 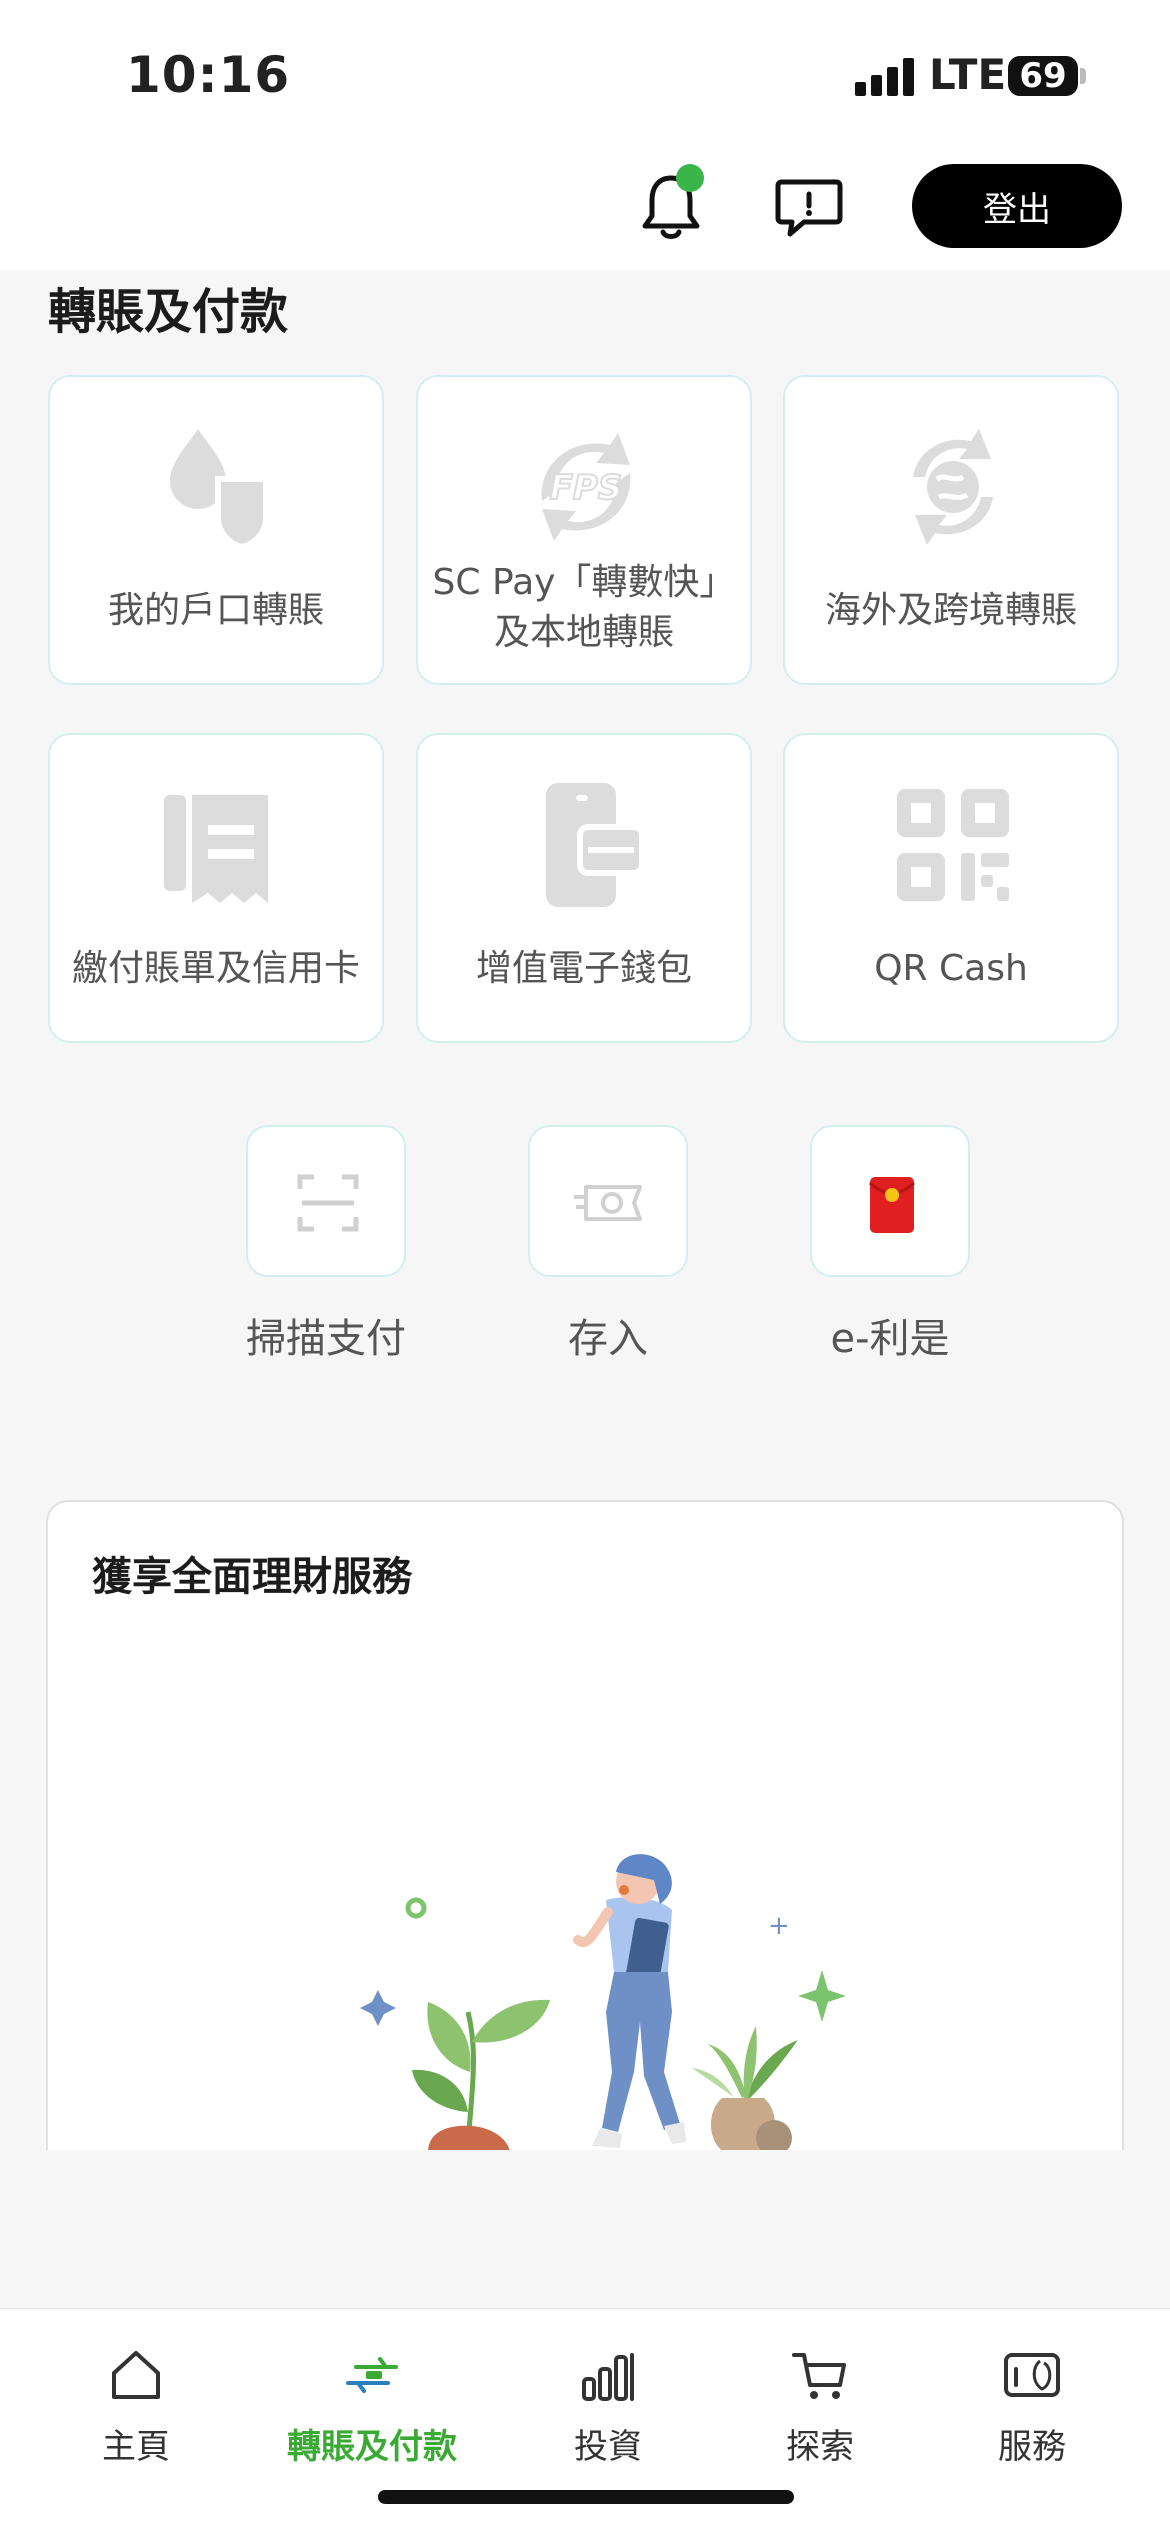 I want to click on drop-shield-icon, so click(x=219, y=490).